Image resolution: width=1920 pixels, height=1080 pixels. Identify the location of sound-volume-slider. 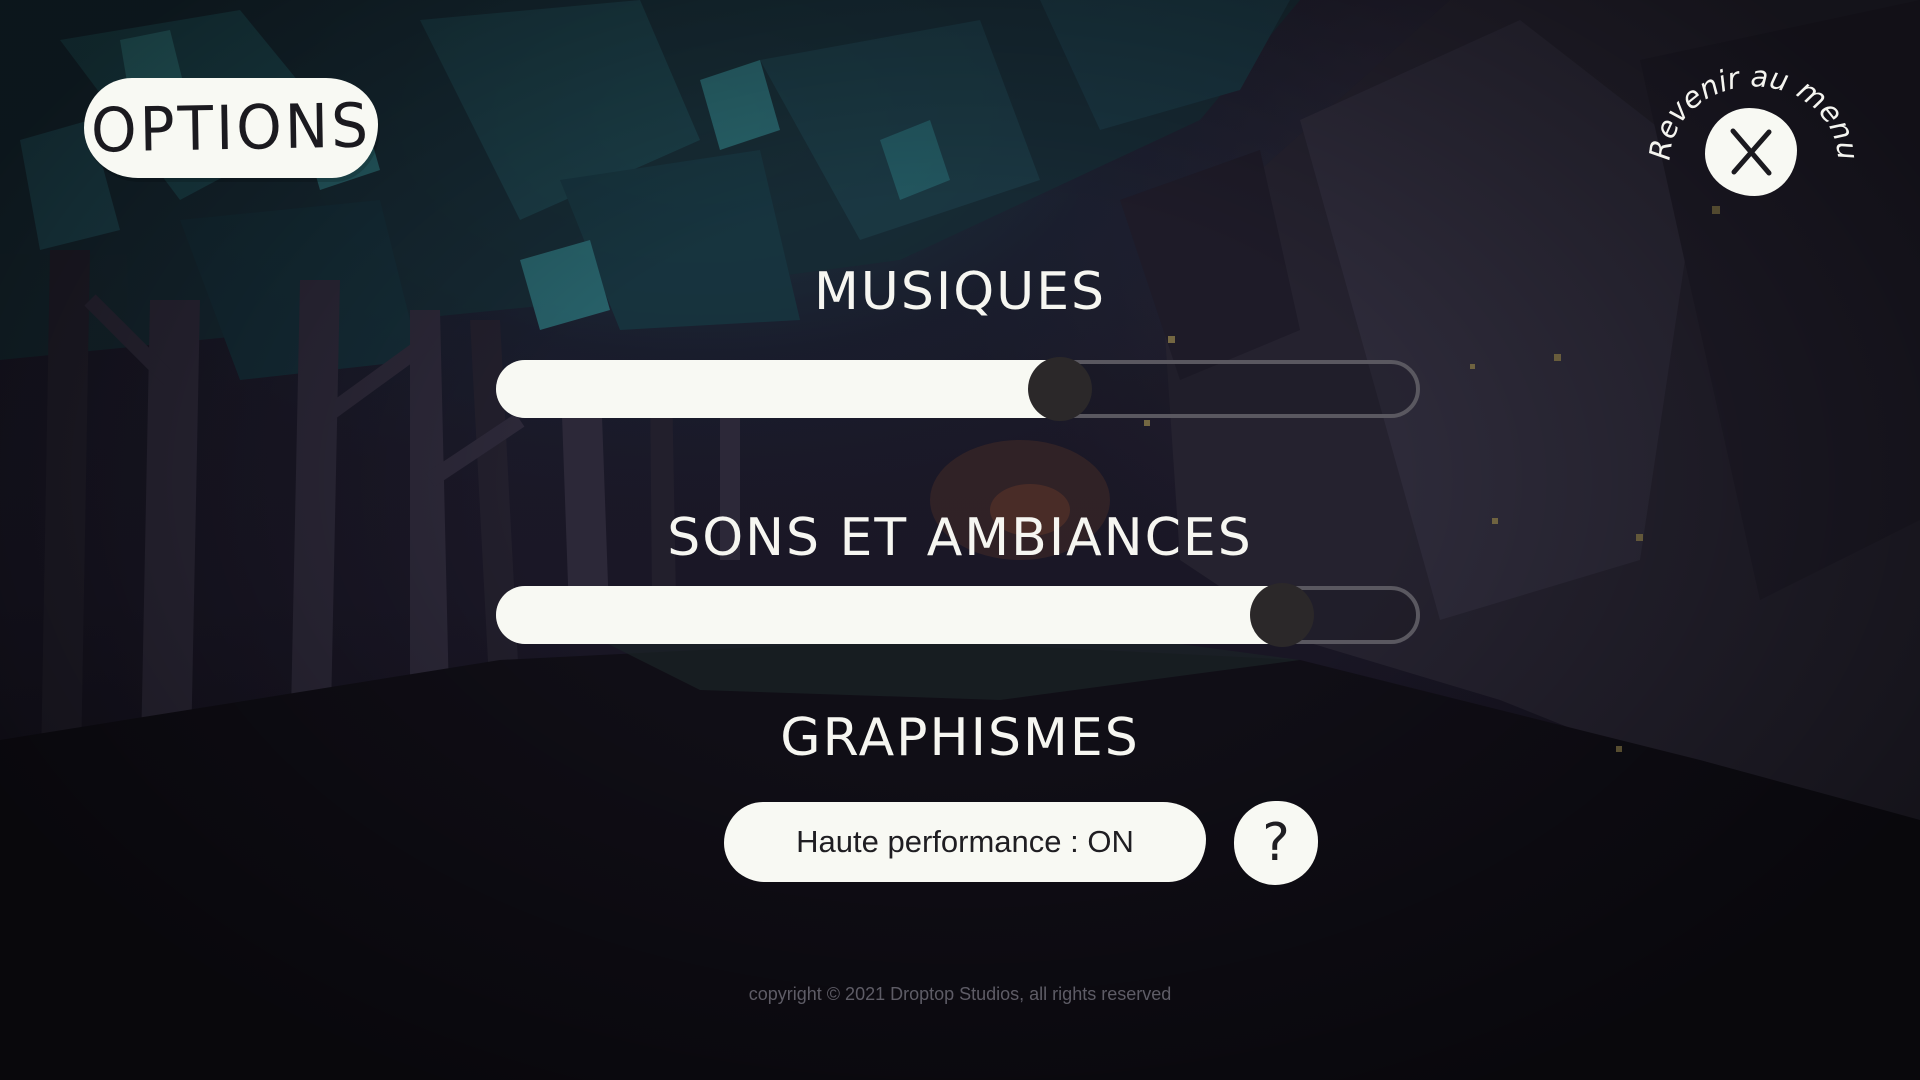
(958, 615).